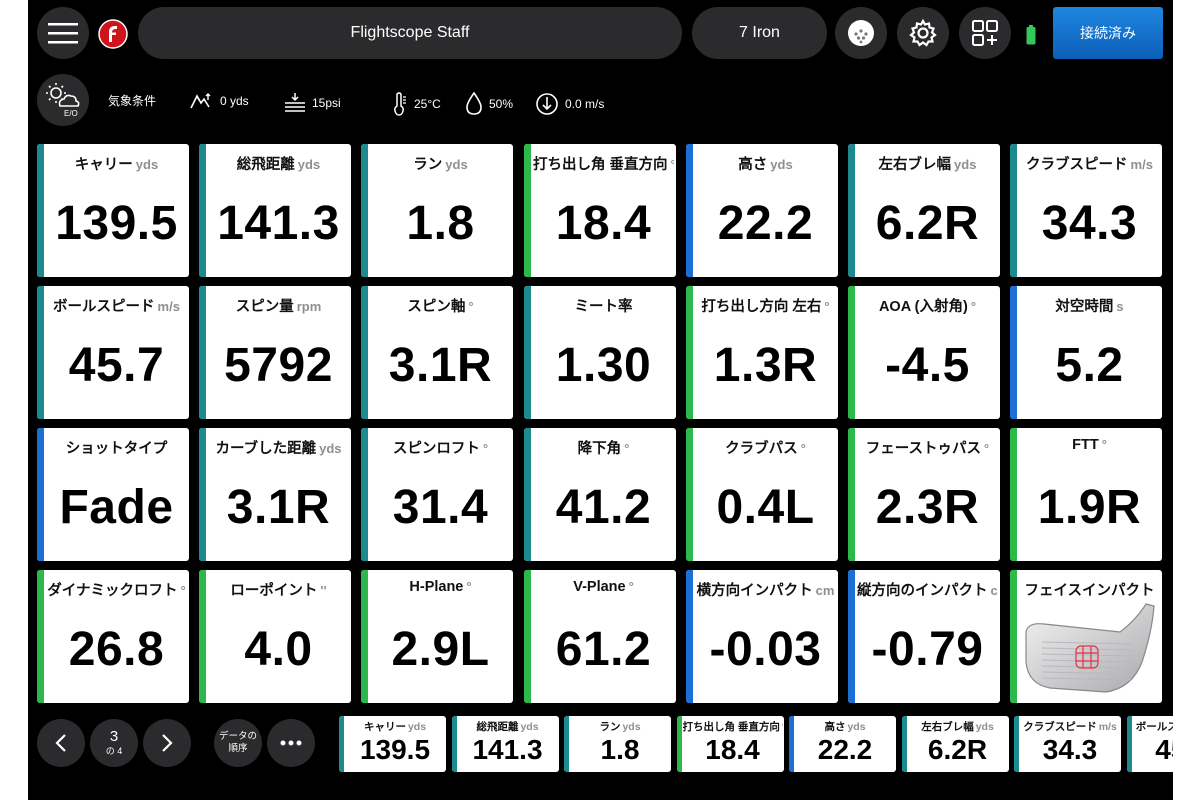  Describe the element at coordinates (1086, 494) in the screenshot. I see `metric-tile: FTT ° 1.9R` at that location.